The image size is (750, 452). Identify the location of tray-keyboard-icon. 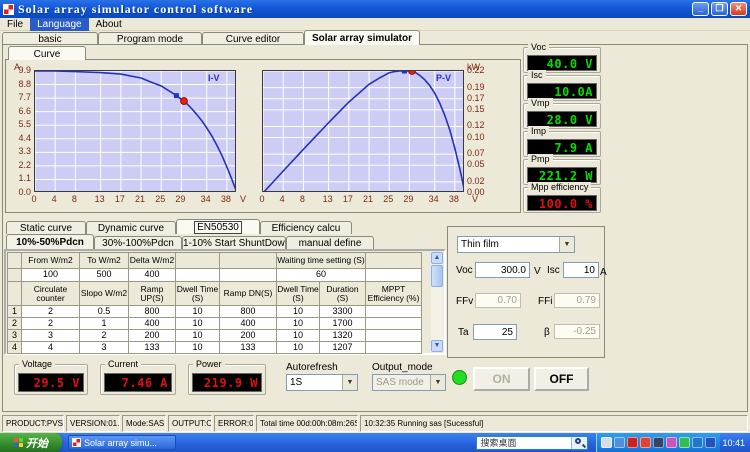
(607, 442).